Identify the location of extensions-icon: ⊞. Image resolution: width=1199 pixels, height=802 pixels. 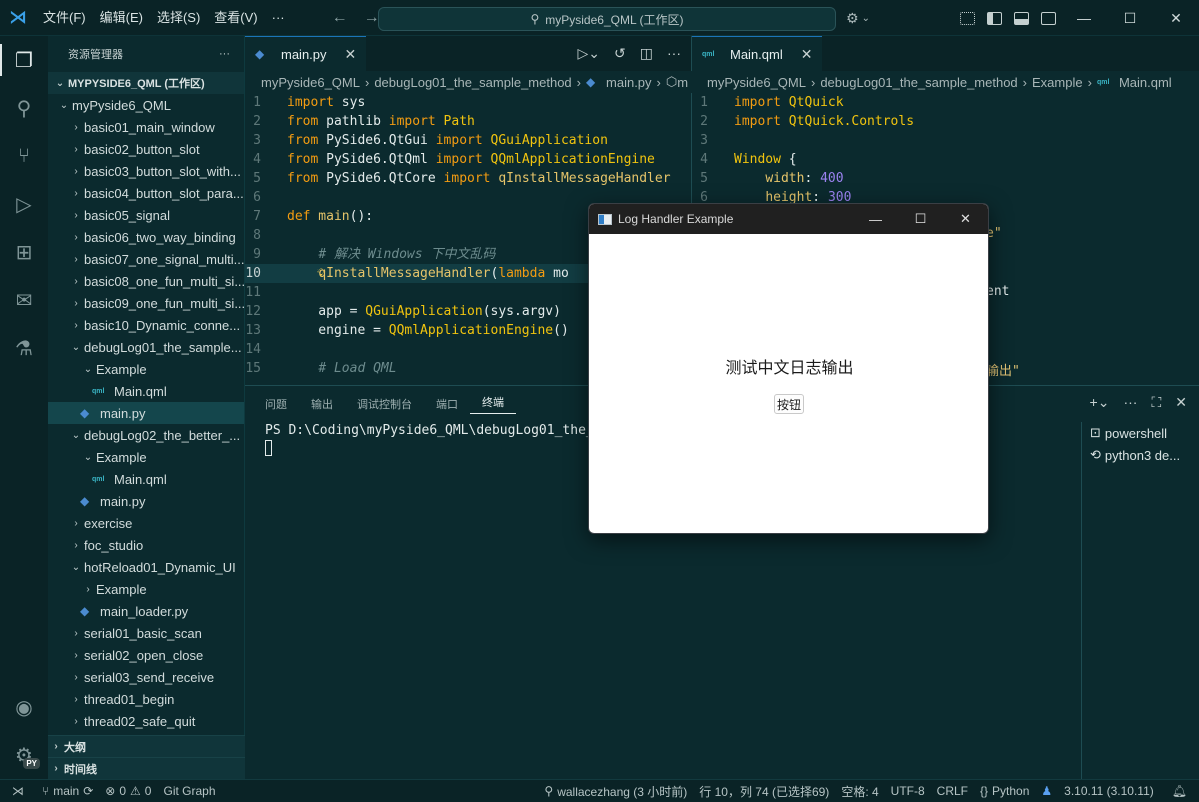
(24, 252).